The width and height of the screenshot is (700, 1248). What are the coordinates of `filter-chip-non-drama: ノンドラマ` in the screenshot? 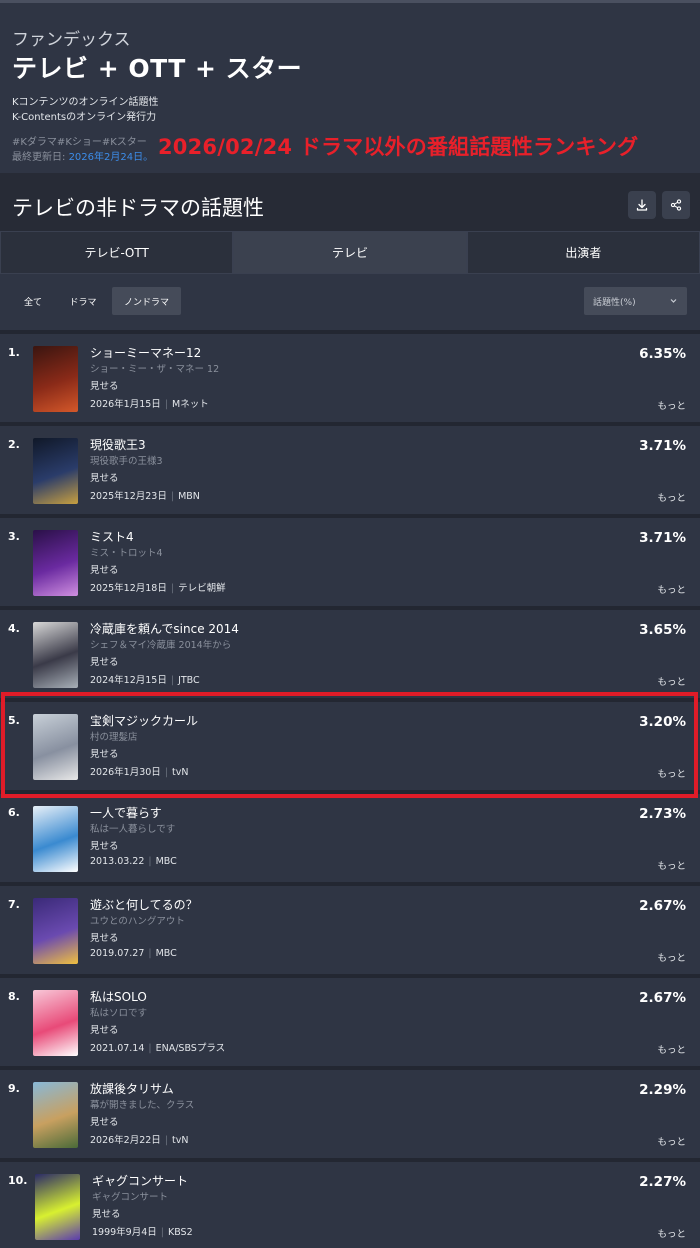 It's located at (146, 301).